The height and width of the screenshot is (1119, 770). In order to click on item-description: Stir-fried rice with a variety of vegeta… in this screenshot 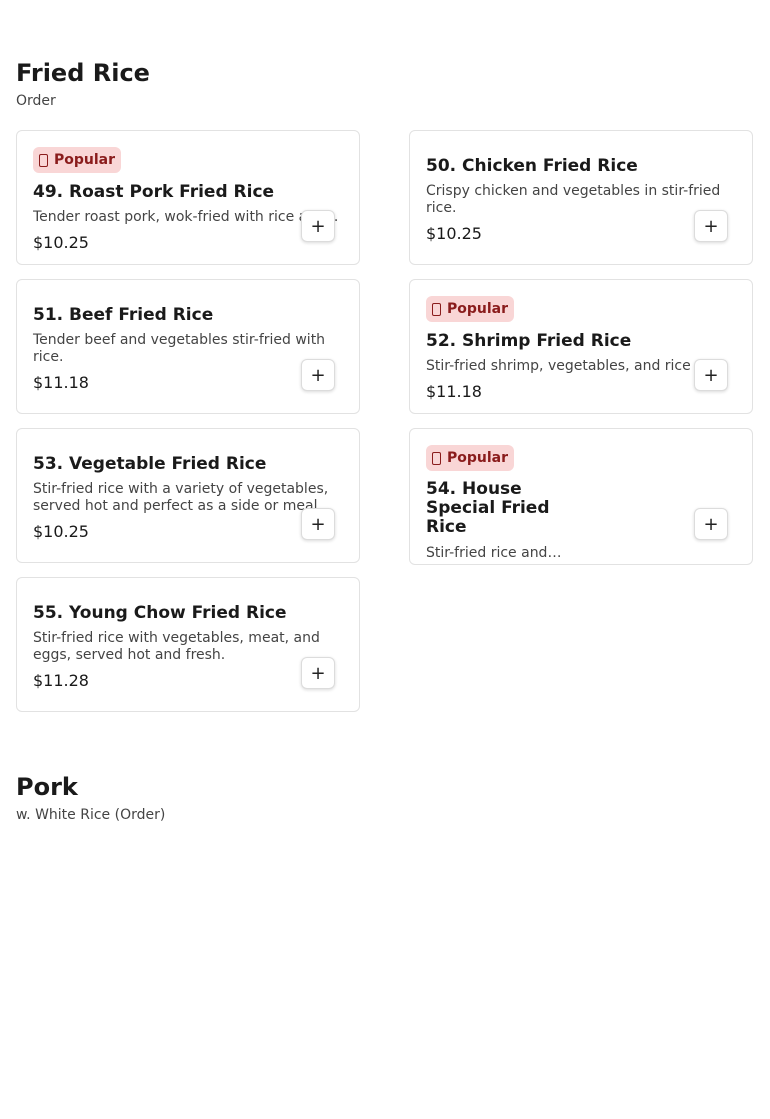, I will do `click(181, 497)`.